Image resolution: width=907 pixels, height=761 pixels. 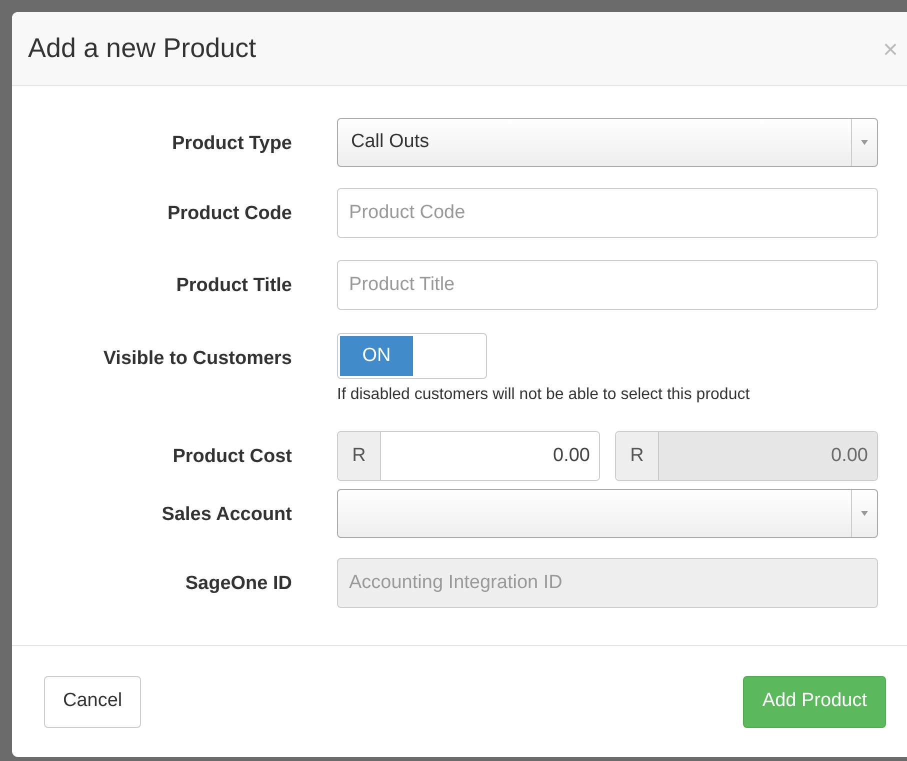 I want to click on field-label: Product Code, so click(x=229, y=213).